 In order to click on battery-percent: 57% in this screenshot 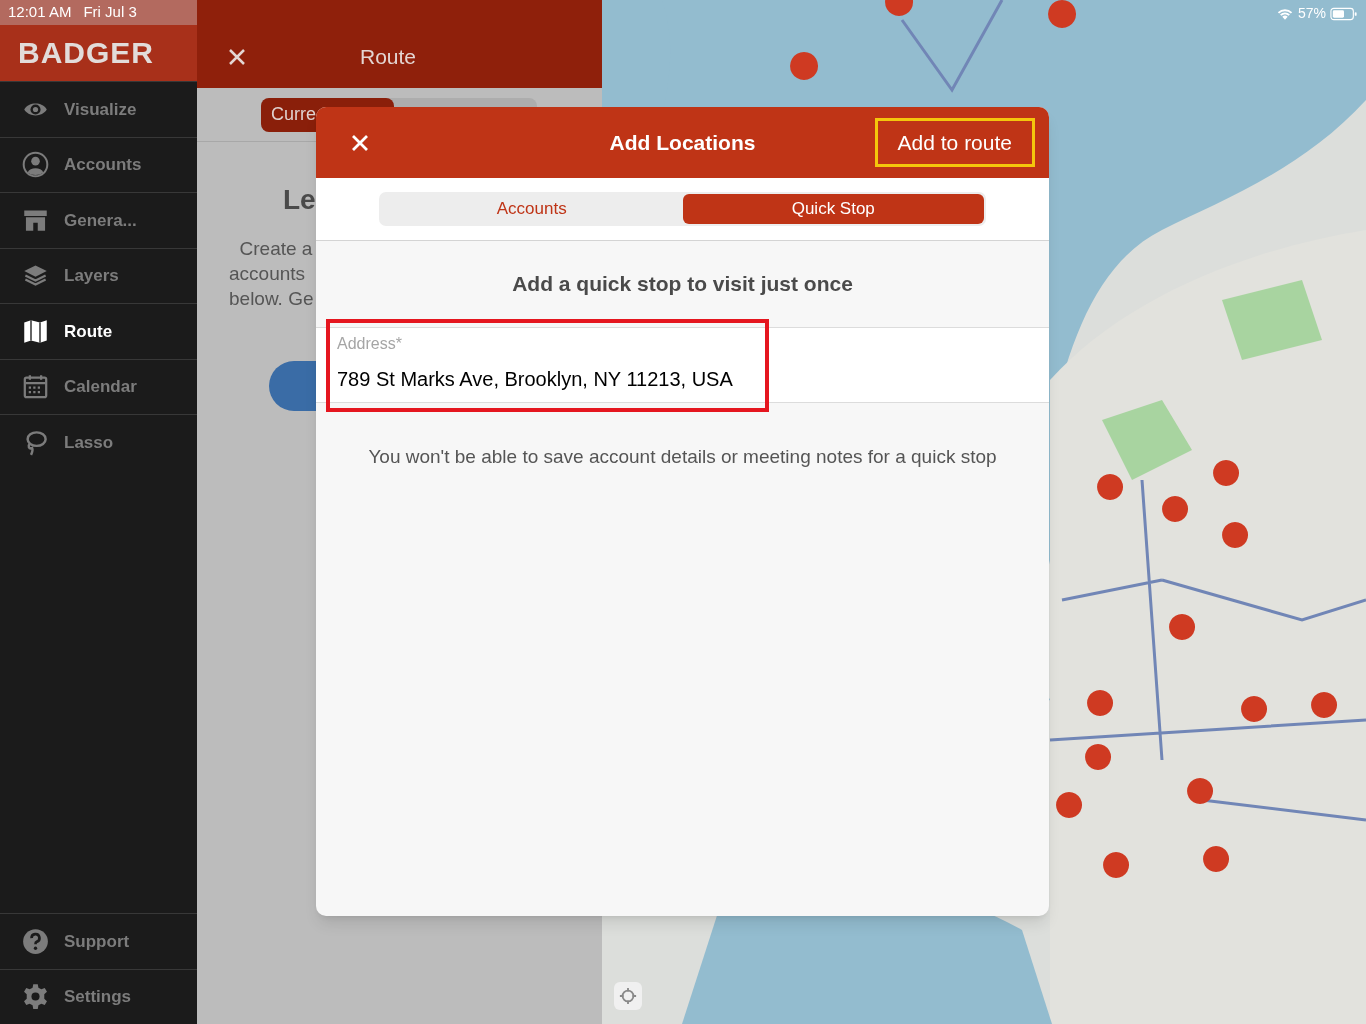, I will do `click(1311, 13)`.